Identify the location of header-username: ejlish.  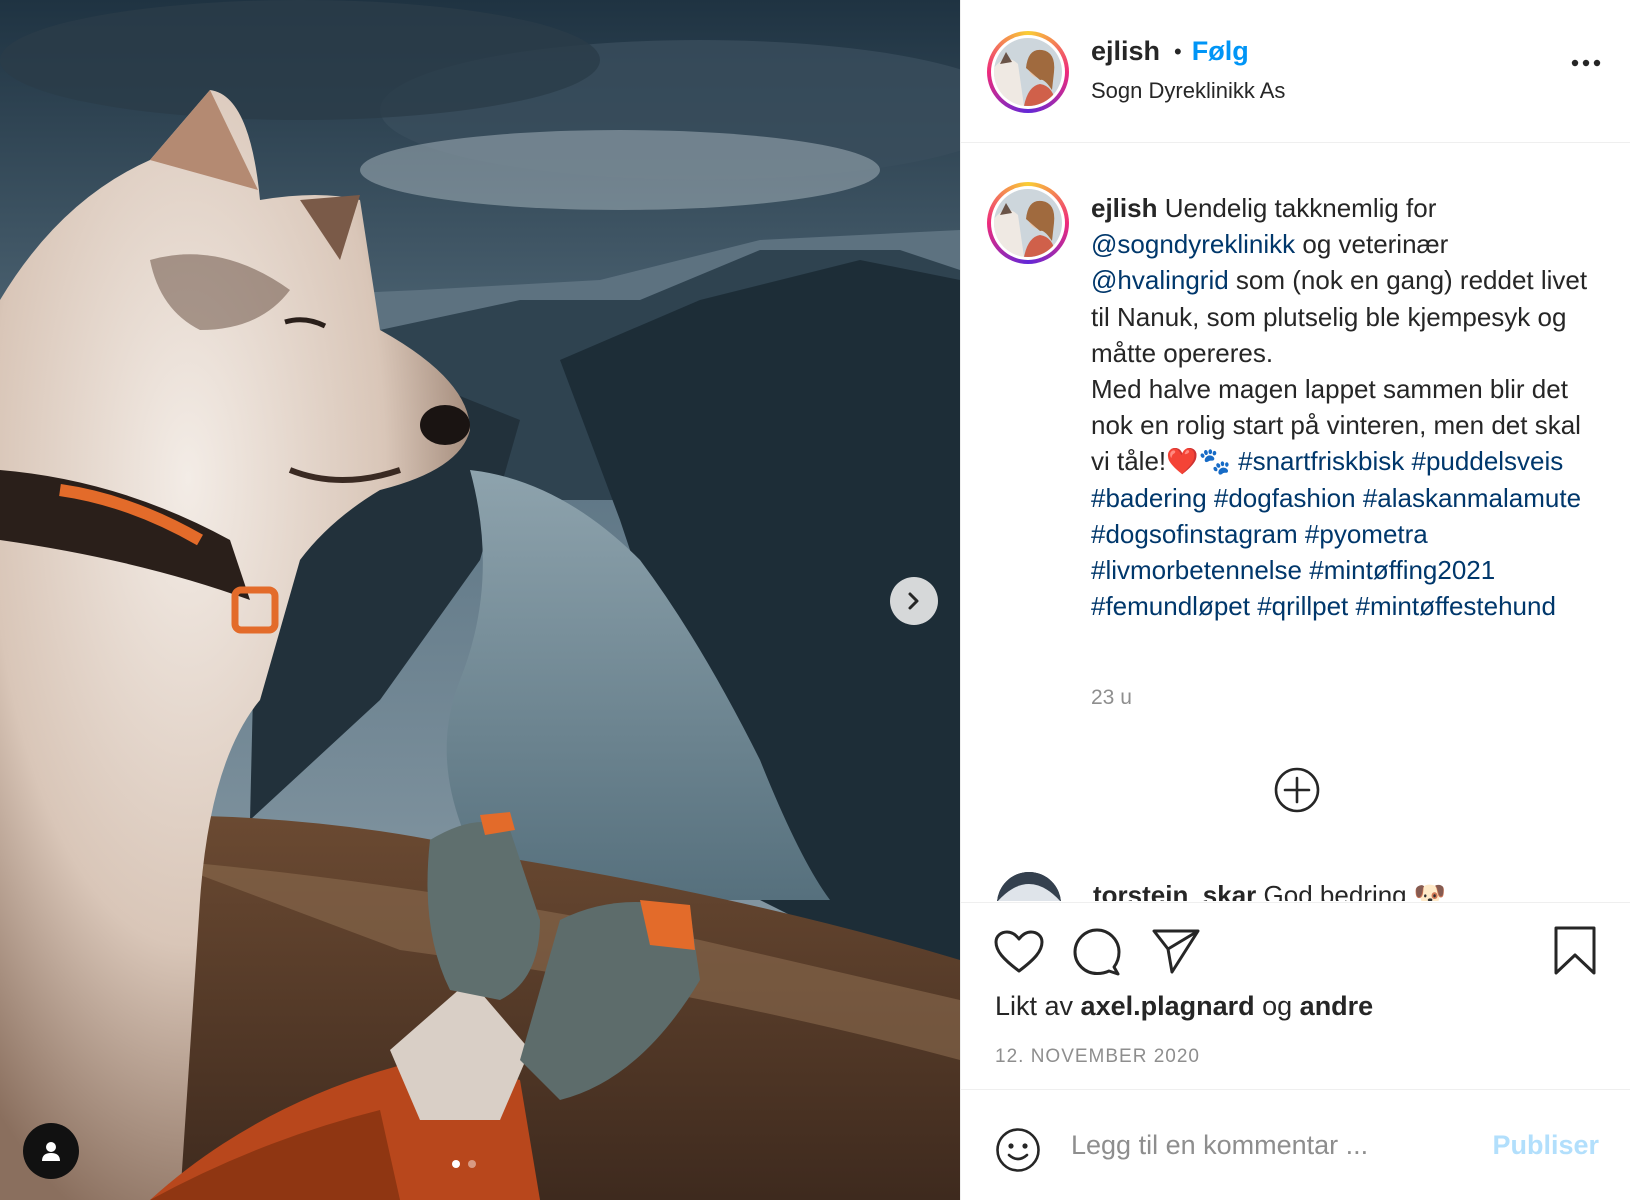
(1125, 51).